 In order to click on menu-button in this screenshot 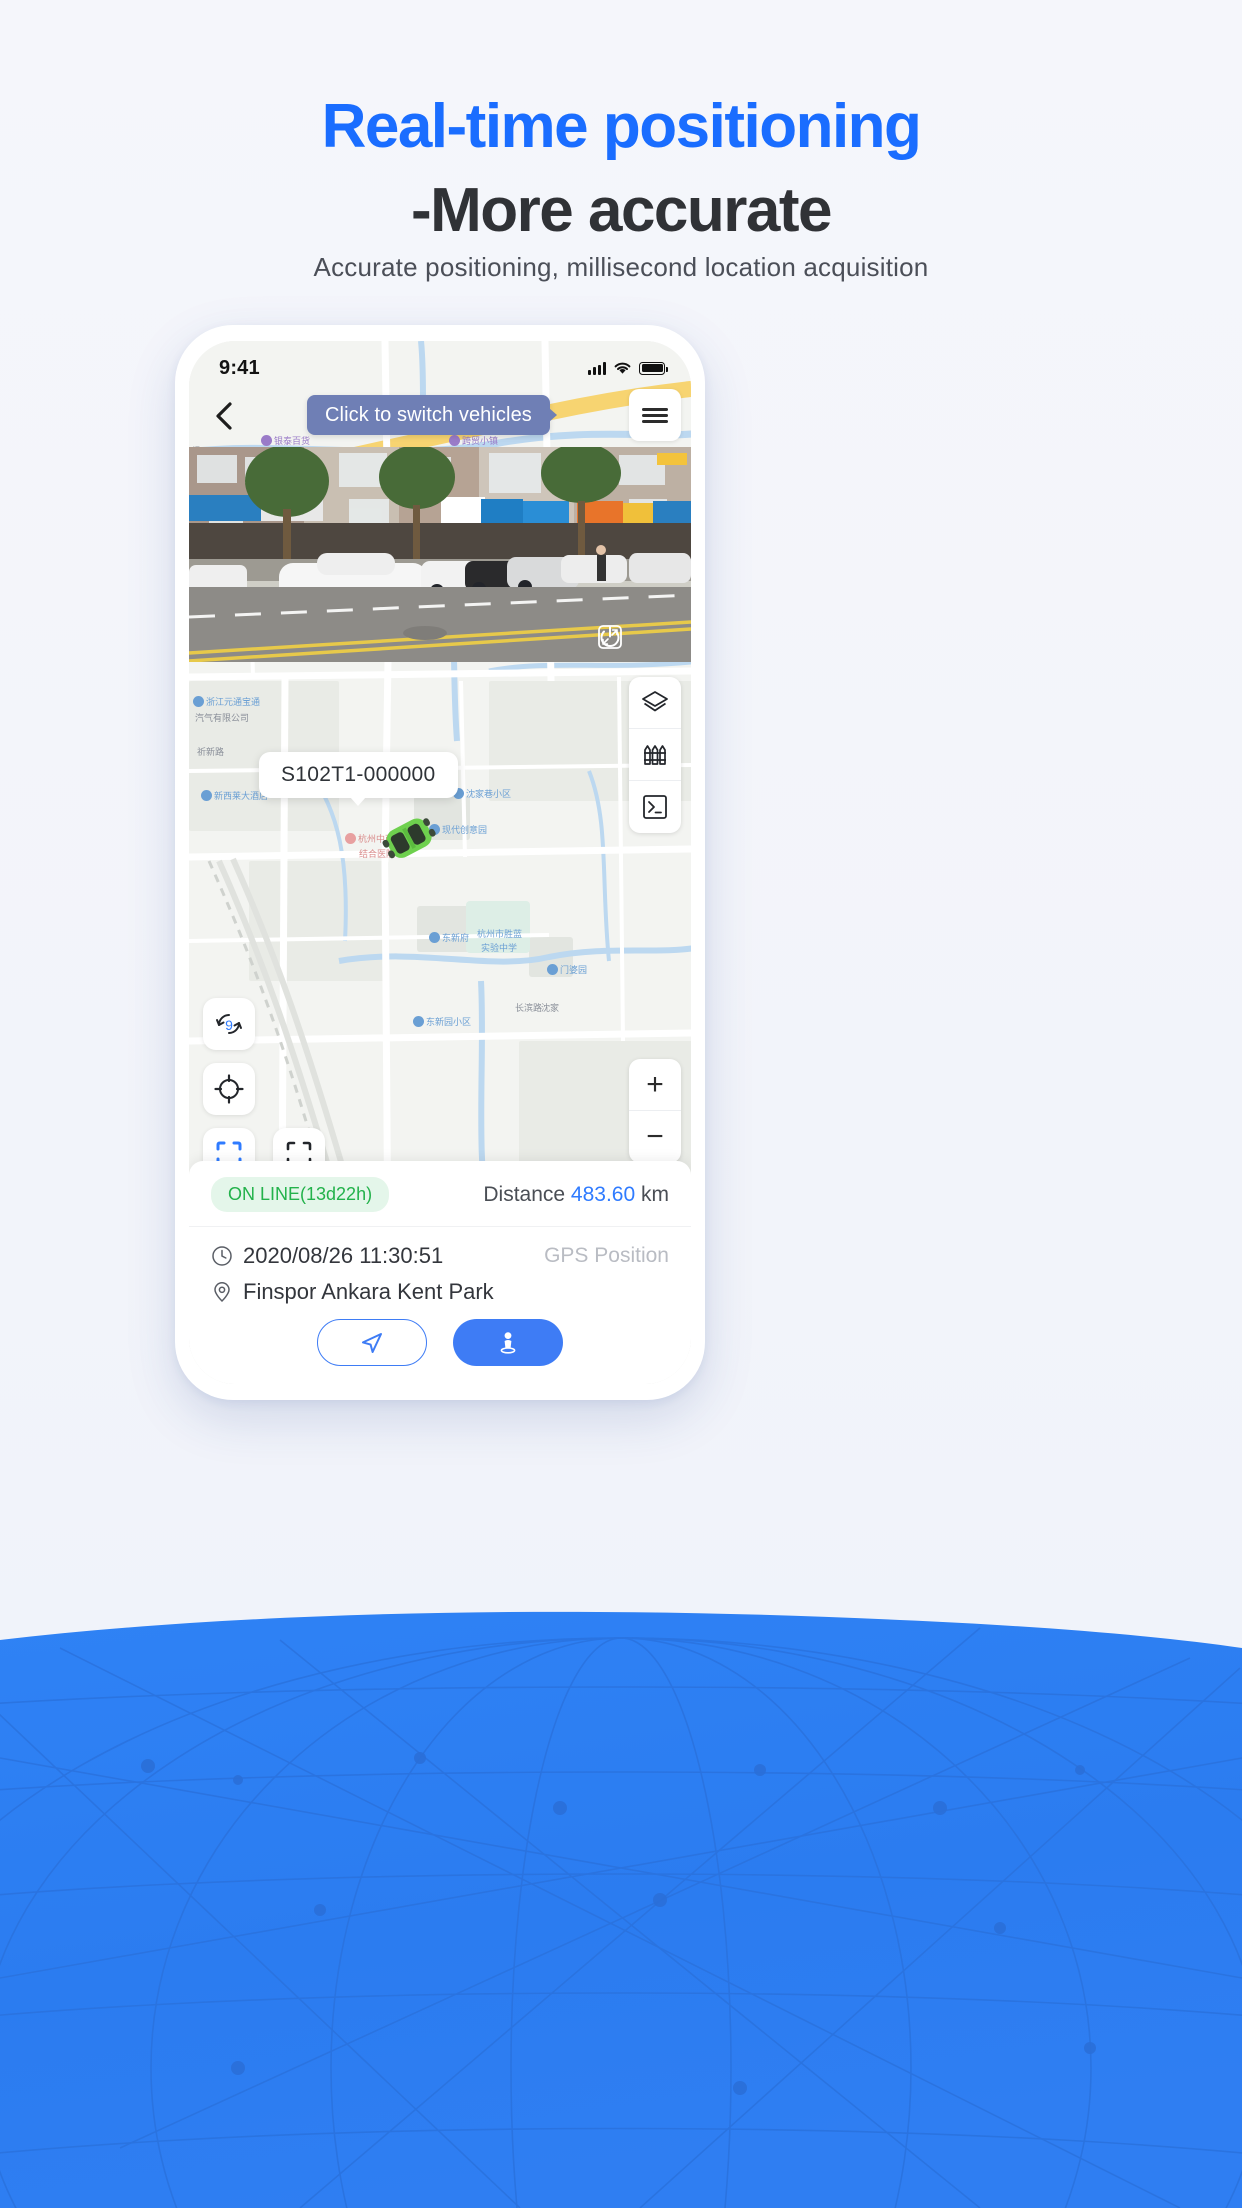, I will do `click(655, 415)`.